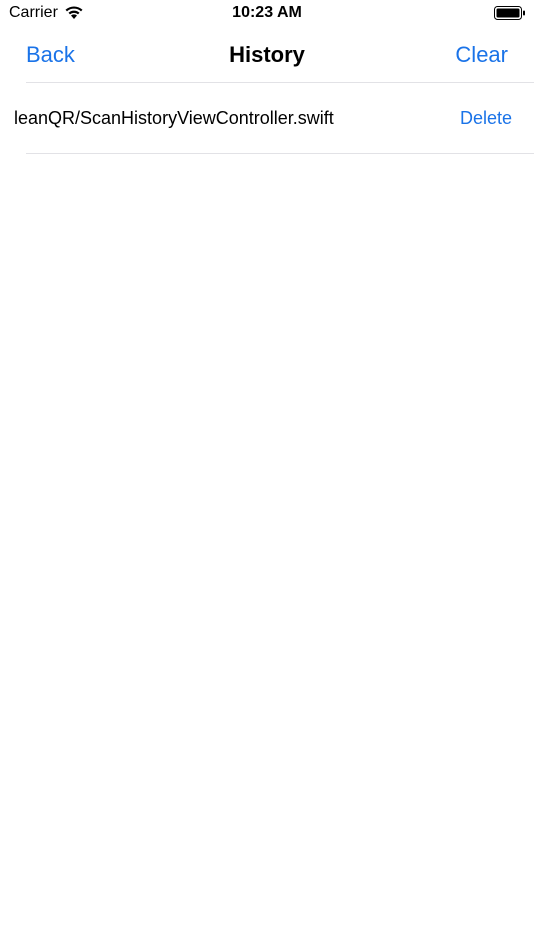 The width and height of the screenshot is (534, 950). What do you see at coordinates (174, 118) in the screenshot?
I see `history-item-label: leanQR/ScanHistoryViewController.swift` at bounding box center [174, 118].